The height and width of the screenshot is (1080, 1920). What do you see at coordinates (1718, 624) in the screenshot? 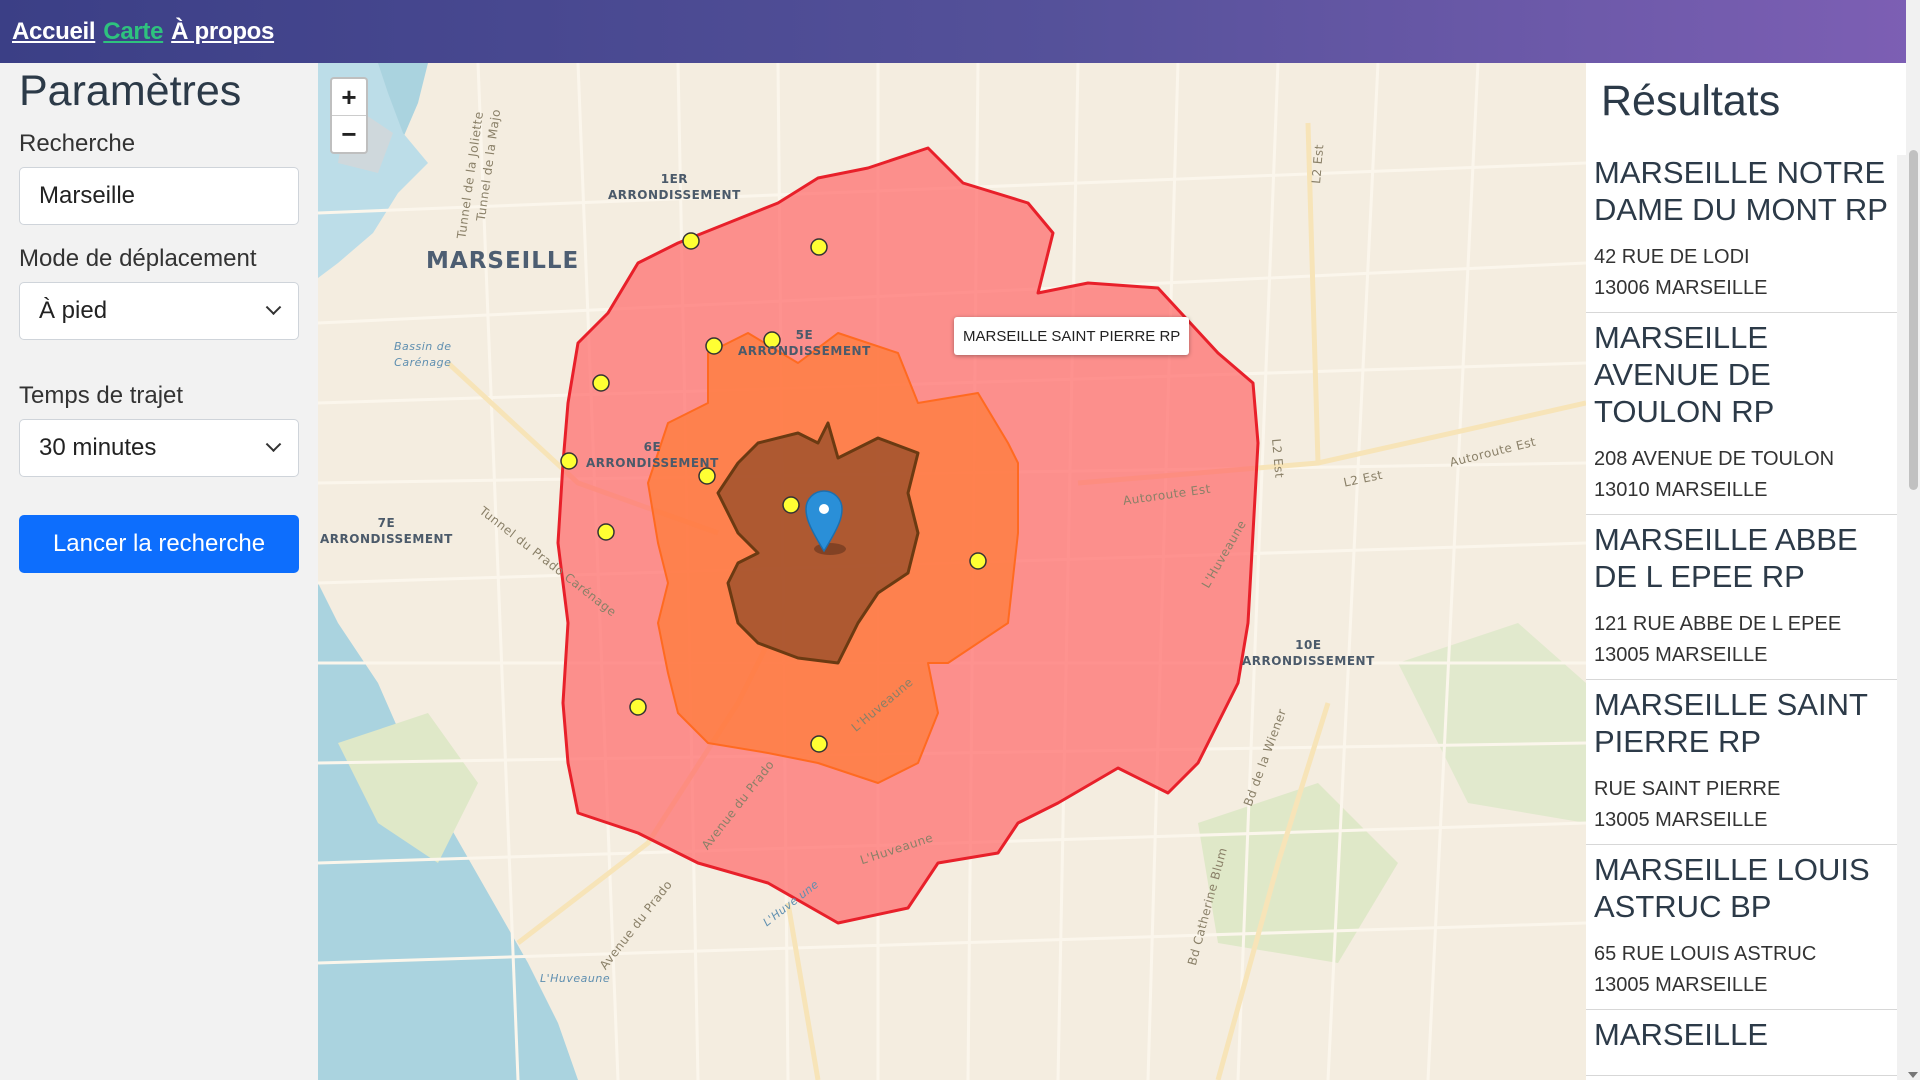
I see `result-street: 121 RUE ABBE DE L EPEE` at bounding box center [1718, 624].